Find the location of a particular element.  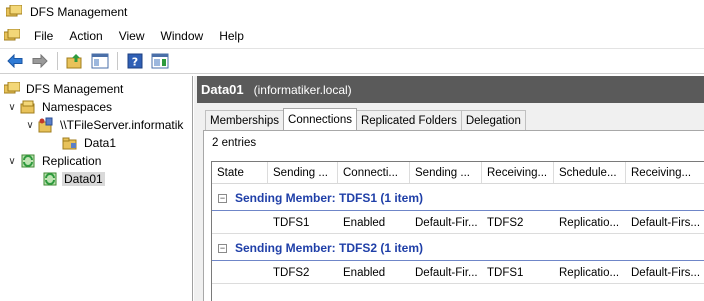

tree-item-namespaces: ∨ Namespaces is located at coordinates (60, 107).